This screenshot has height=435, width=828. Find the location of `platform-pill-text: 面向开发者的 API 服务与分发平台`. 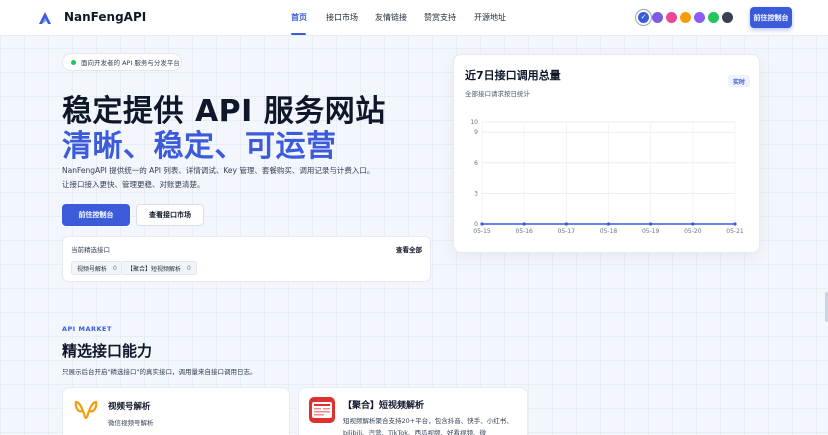

platform-pill-text: 面向开发者的 API 服务与分发平台 is located at coordinates (130, 63).